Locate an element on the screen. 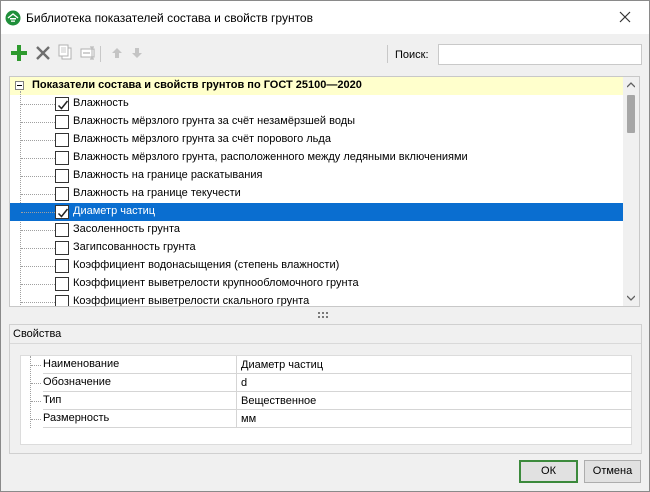 The image size is (650, 492). tree-item: Влажность на границе раскатывания is located at coordinates (317, 176).